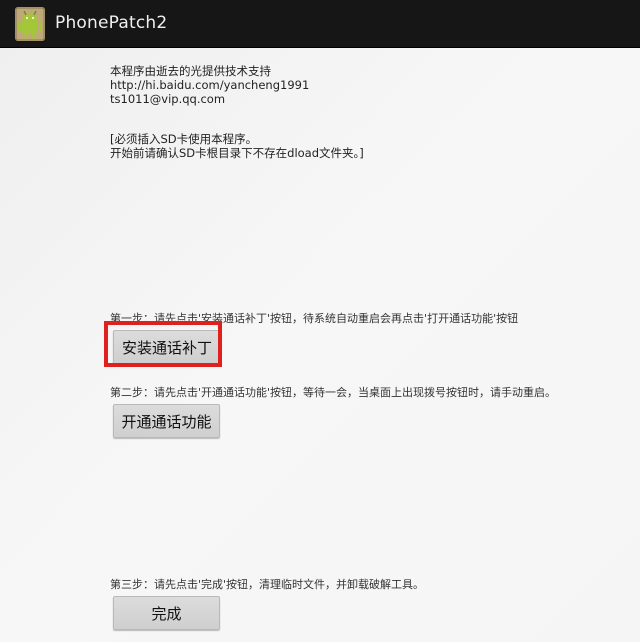 The image size is (640, 642). Describe the element at coordinates (314, 318) in the screenshot. I see `step-1-instruction: 第一步：请先点击'安装通话补丁'按钮，待系统自动重启会再点击'打开通话功能'按钮` at that location.